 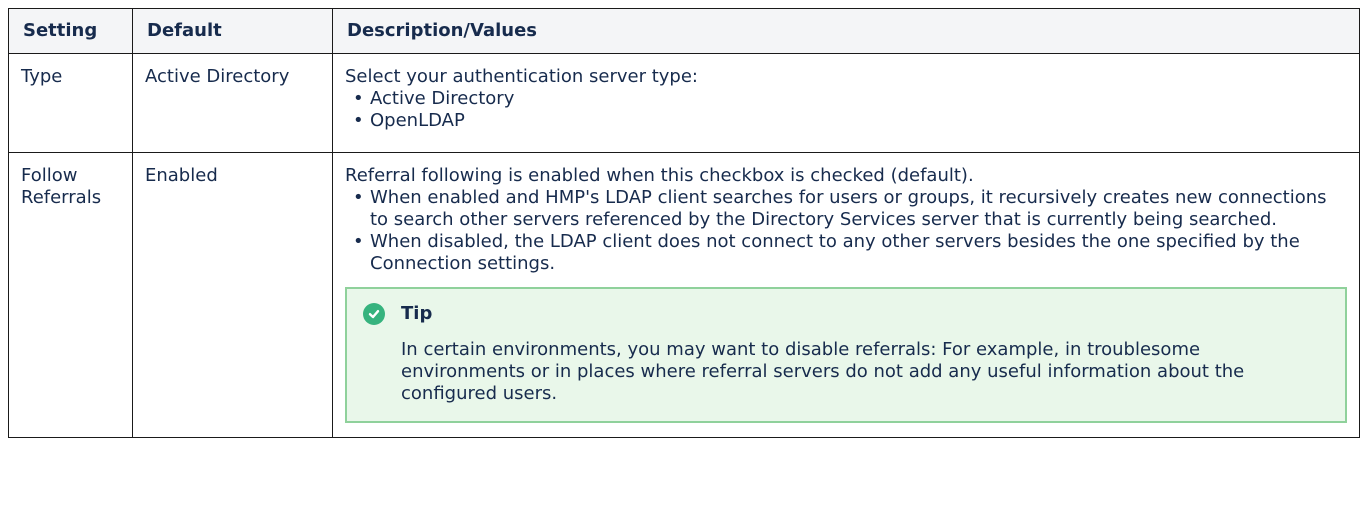 I want to click on header-default: Default, so click(x=232, y=31).